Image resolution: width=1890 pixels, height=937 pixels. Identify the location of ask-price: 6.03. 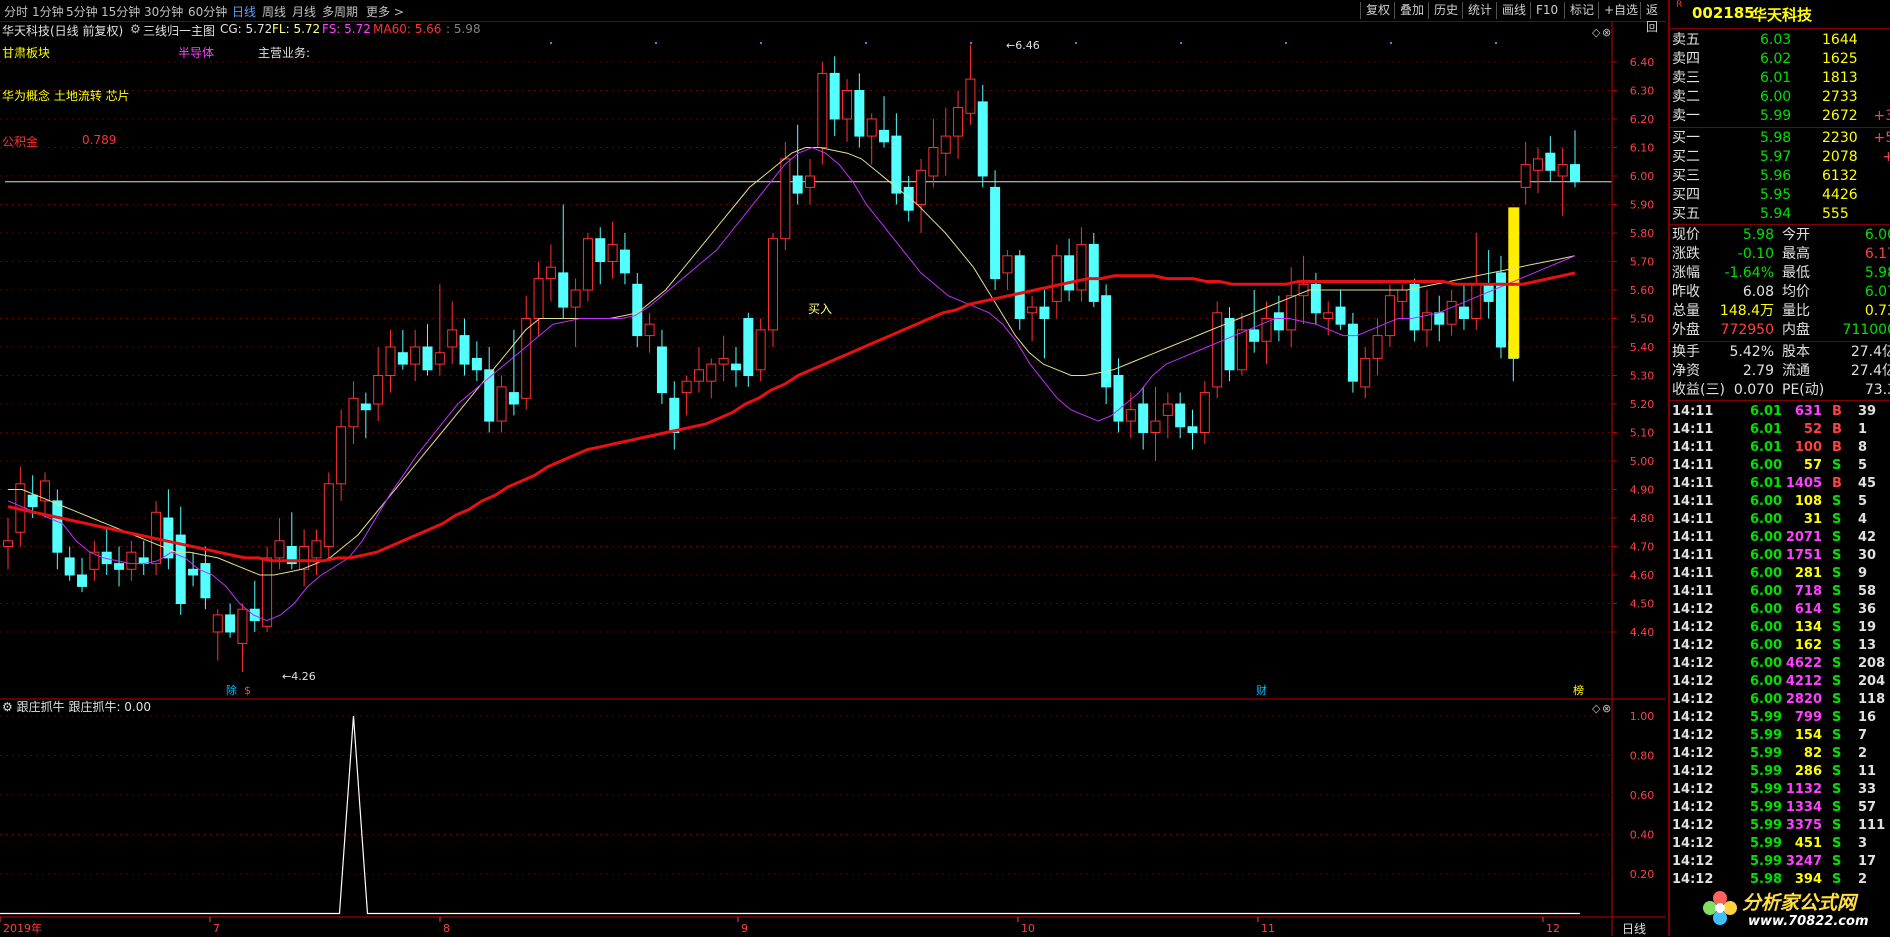
(1776, 40).